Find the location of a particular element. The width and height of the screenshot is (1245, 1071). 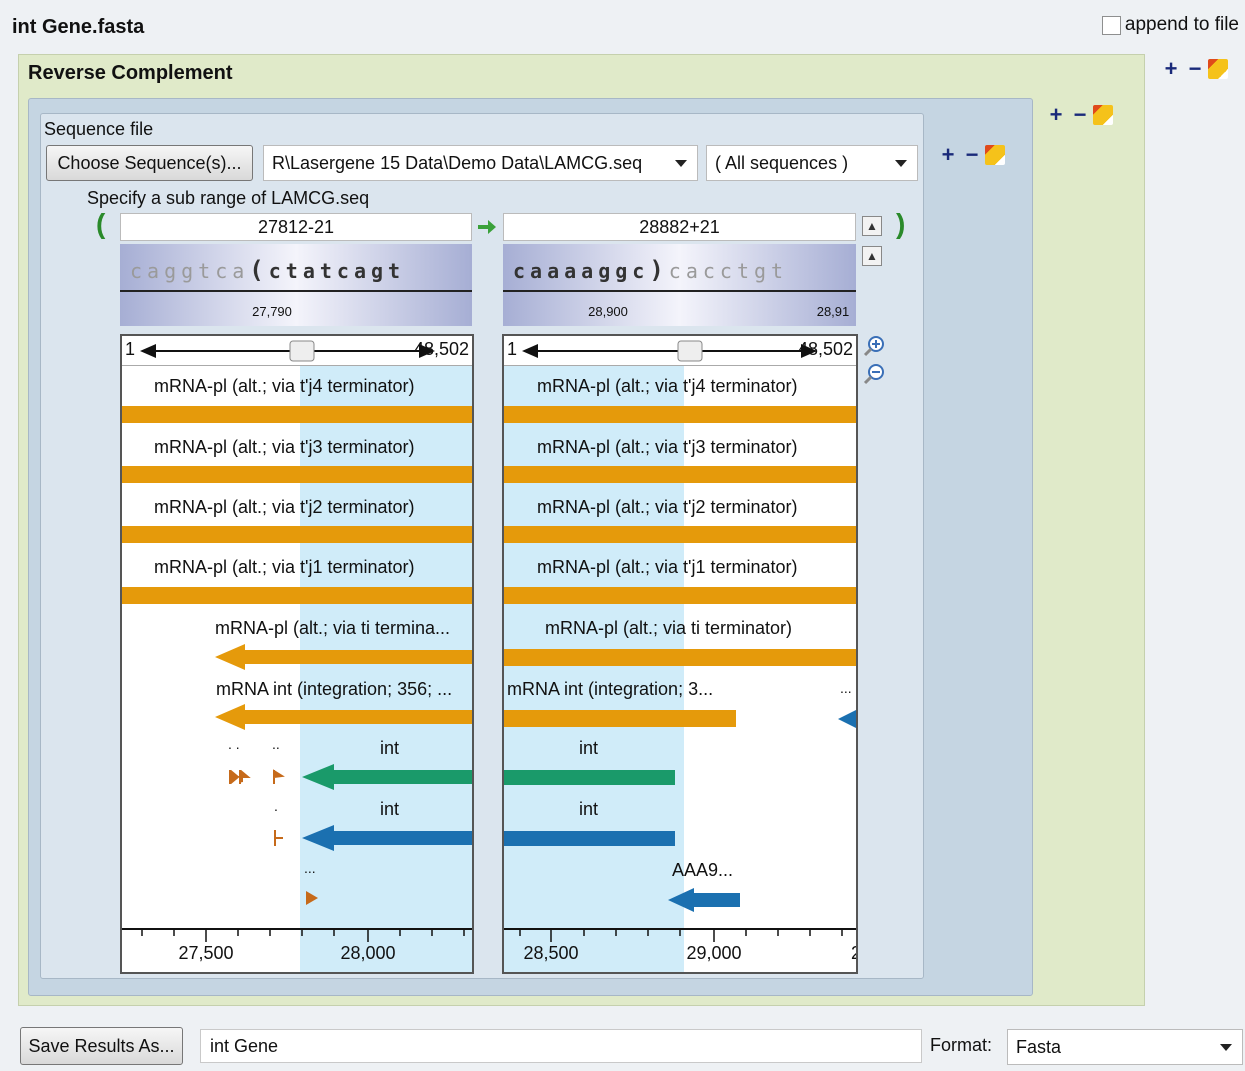

left-seq-dim: caggtca is located at coordinates (190, 271).